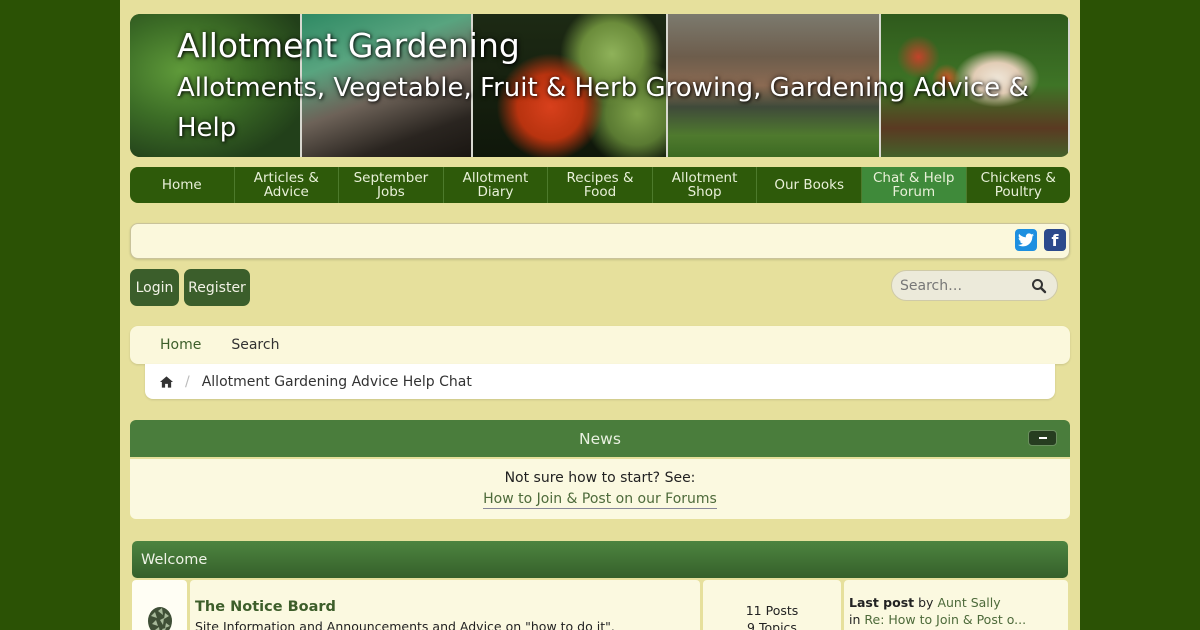 This screenshot has width=1200, height=630. What do you see at coordinates (287, 185) in the screenshot?
I see `nav-item-articles-advice: Articles & Advice` at bounding box center [287, 185].